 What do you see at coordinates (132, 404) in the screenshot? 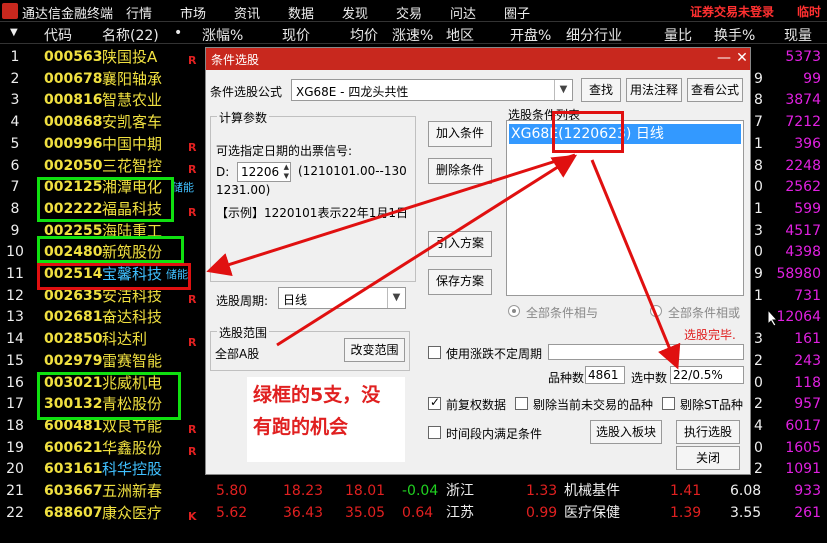
I see `stock-name: 青松股份` at bounding box center [132, 404].